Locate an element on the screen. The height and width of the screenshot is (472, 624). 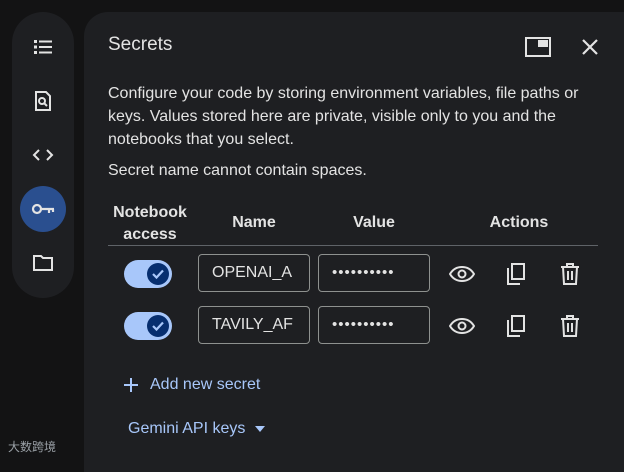
list-icon is located at coordinates (43, 47).